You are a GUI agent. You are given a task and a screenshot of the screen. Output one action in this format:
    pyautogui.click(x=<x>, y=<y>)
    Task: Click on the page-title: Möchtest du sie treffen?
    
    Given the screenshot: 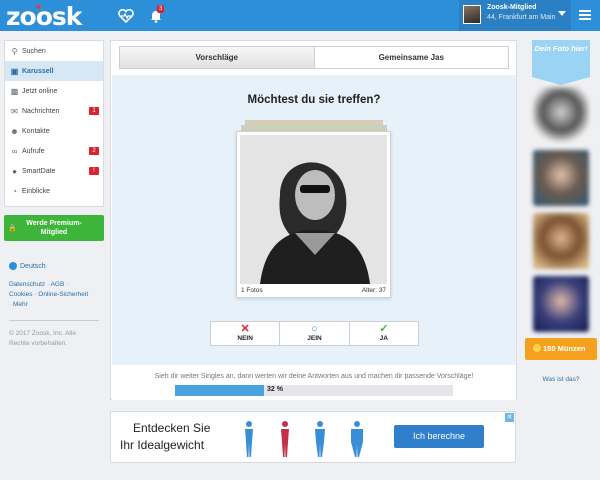 What is the action you would take?
    pyautogui.click(x=314, y=100)
    